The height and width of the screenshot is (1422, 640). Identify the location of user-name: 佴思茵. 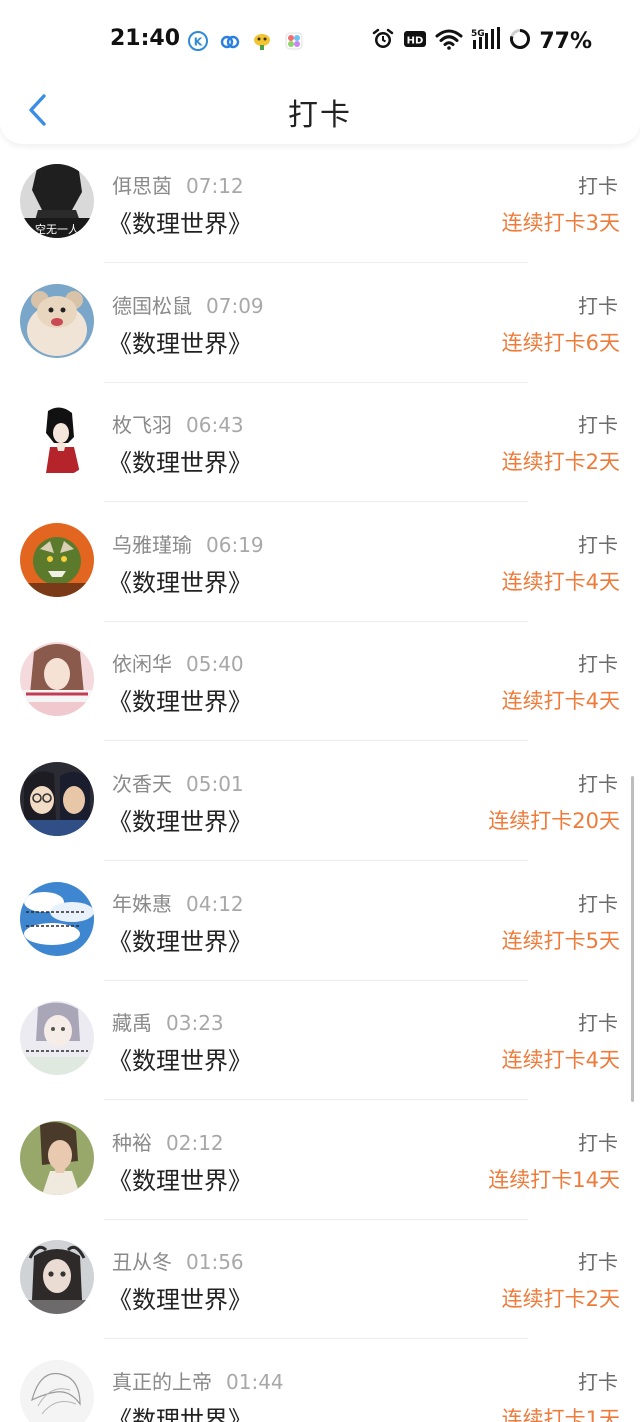
(142, 186).